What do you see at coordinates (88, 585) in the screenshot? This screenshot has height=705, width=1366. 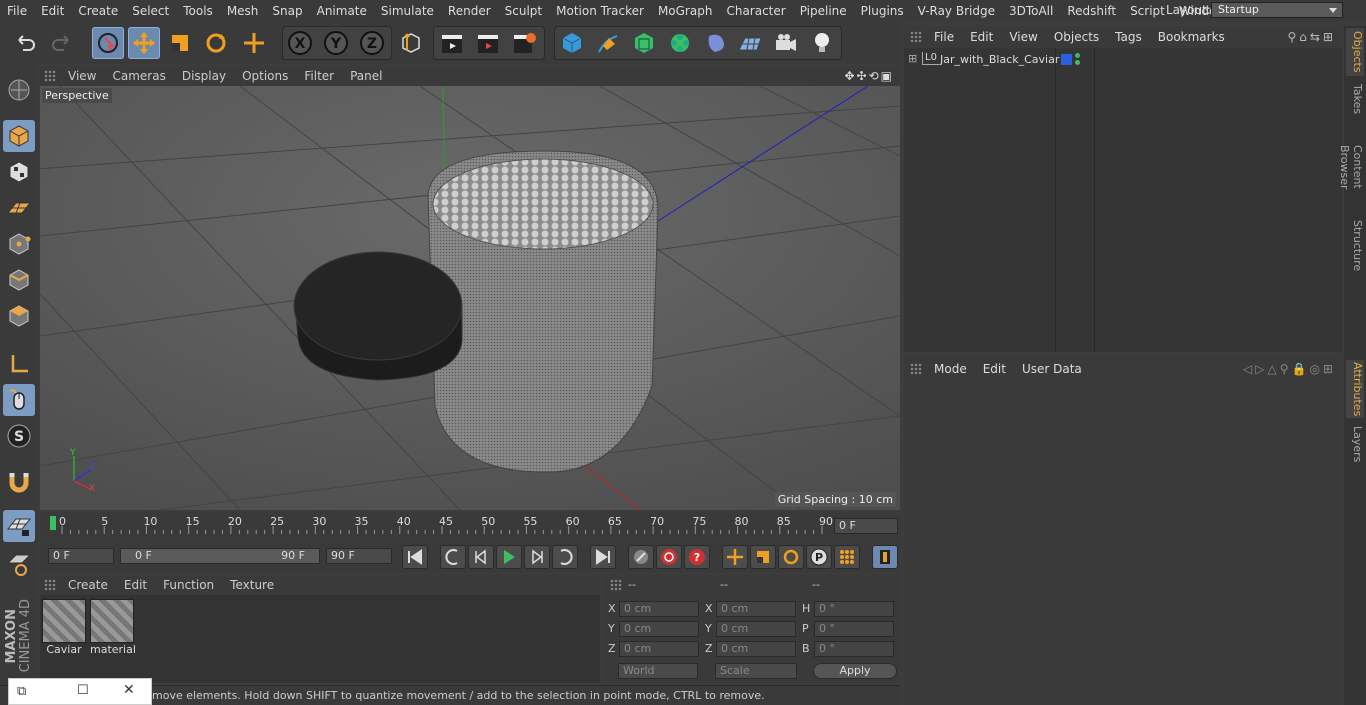 I see `material-menu-create: Create` at bounding box center [88, 585].